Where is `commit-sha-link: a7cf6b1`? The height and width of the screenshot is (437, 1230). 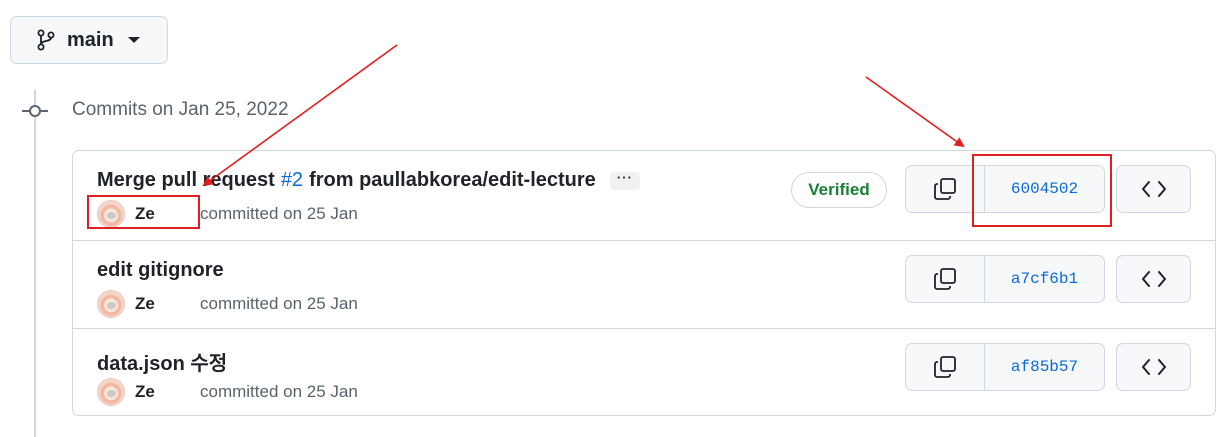 commit-sha-link: a7cf6b1 is located at coordinates (1044, 279).